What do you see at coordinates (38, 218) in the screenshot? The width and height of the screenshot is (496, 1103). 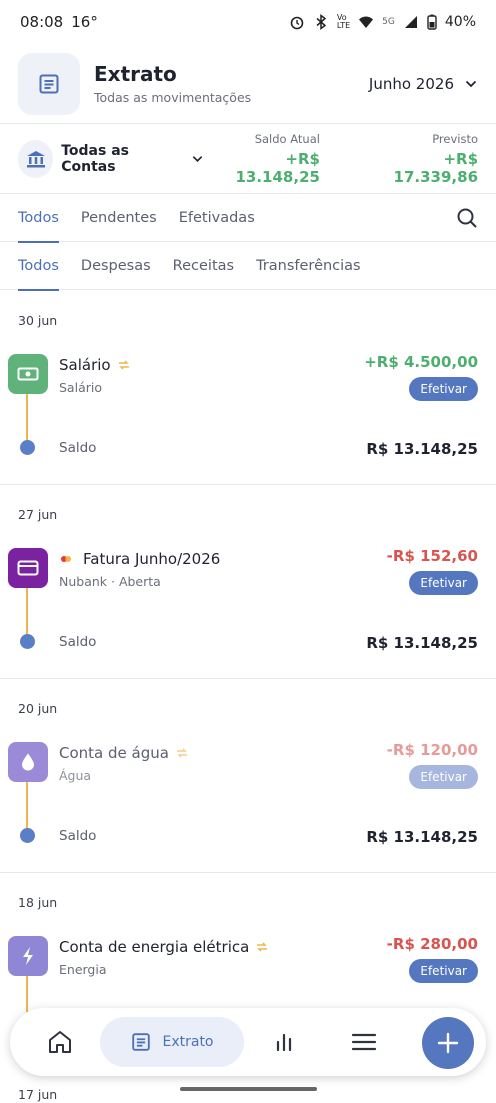 I see `tab-todos: Todos` at bounding box center [38, 218].